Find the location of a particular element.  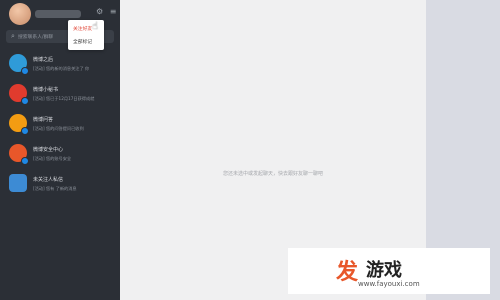

list-item: 微博安全中心 [活动] 您的账号安全 is located at coordinates (60, 155).